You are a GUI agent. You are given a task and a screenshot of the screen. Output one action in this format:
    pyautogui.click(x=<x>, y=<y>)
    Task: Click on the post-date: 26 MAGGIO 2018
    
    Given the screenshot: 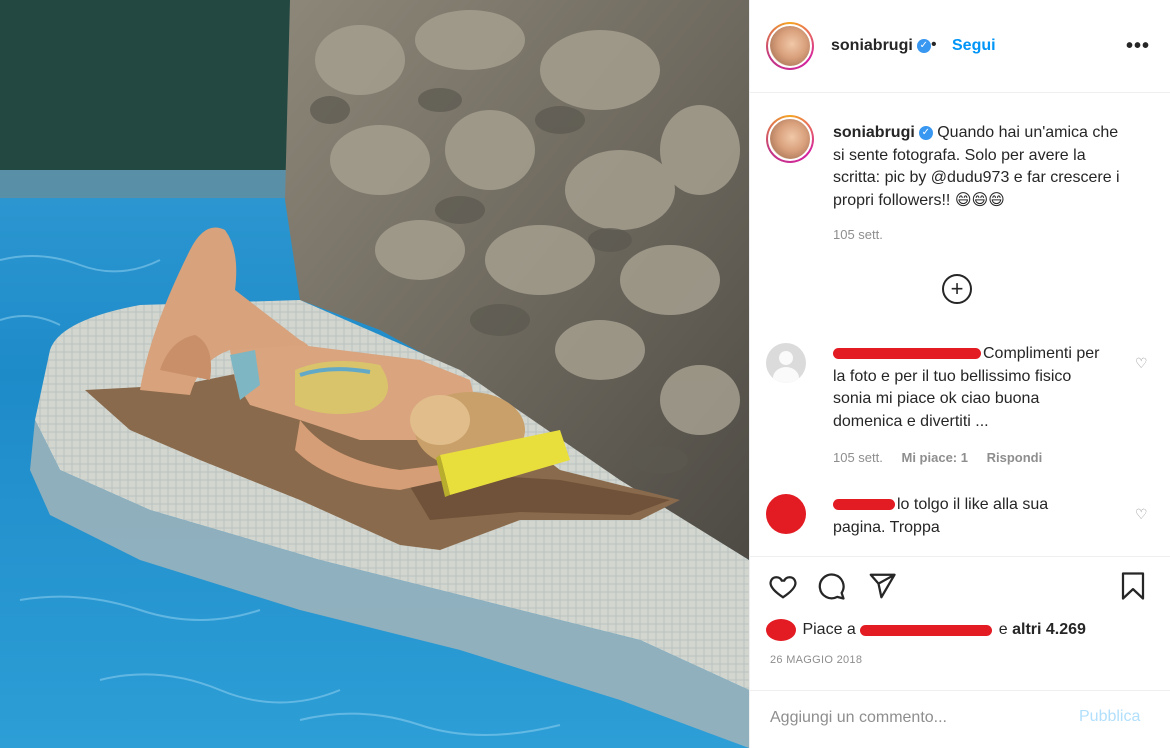 What is the action you would take?
    pyautogui.click(x=816, y=660)
    